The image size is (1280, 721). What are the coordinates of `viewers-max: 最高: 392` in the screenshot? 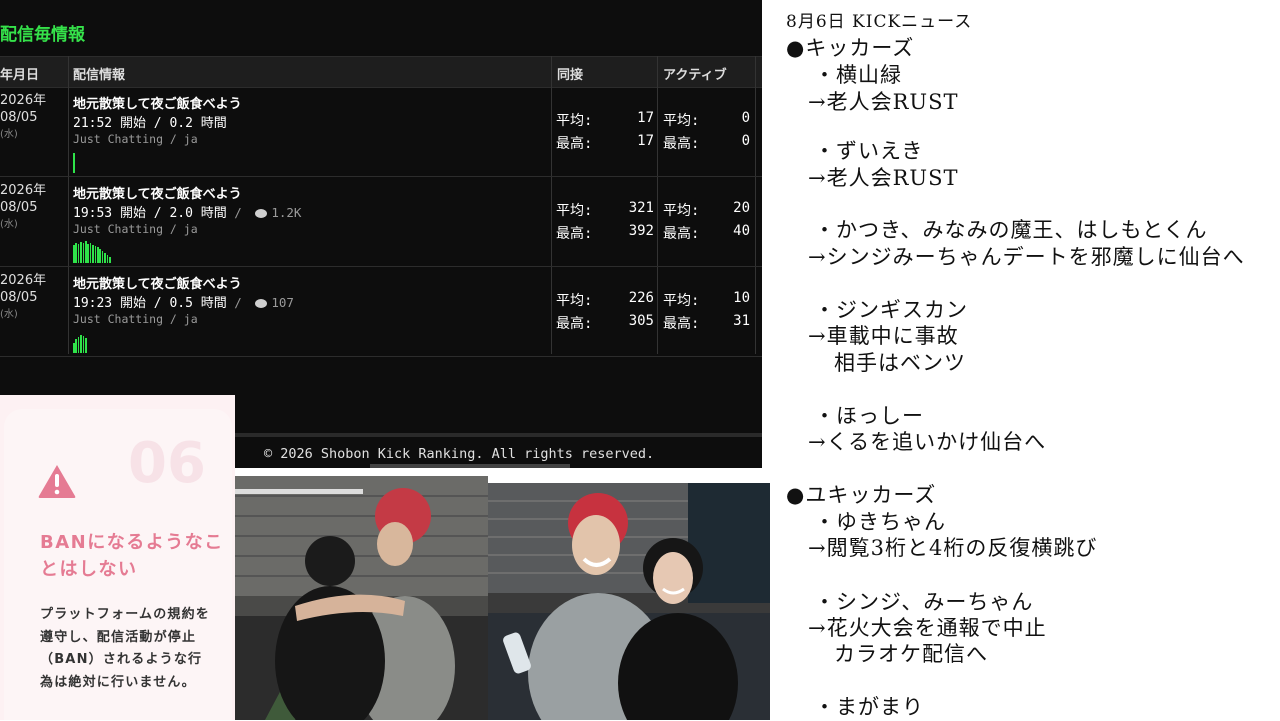 It's located at (605, 233).